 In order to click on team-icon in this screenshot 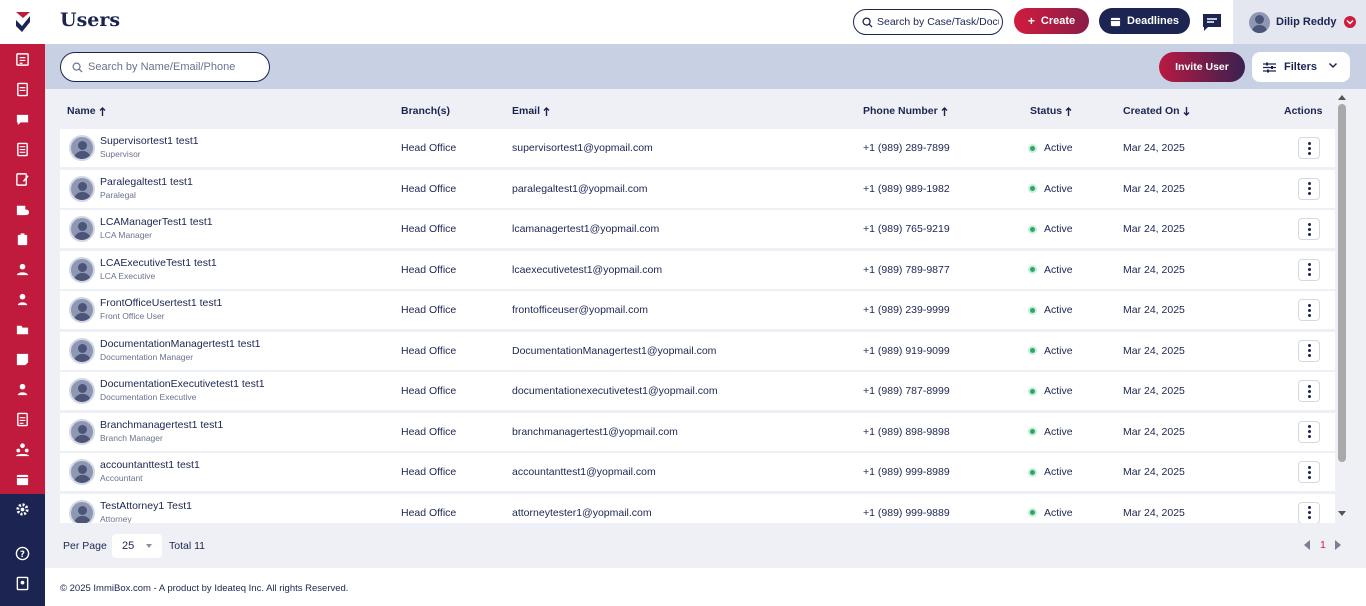, I will do `click(22, 449)`.